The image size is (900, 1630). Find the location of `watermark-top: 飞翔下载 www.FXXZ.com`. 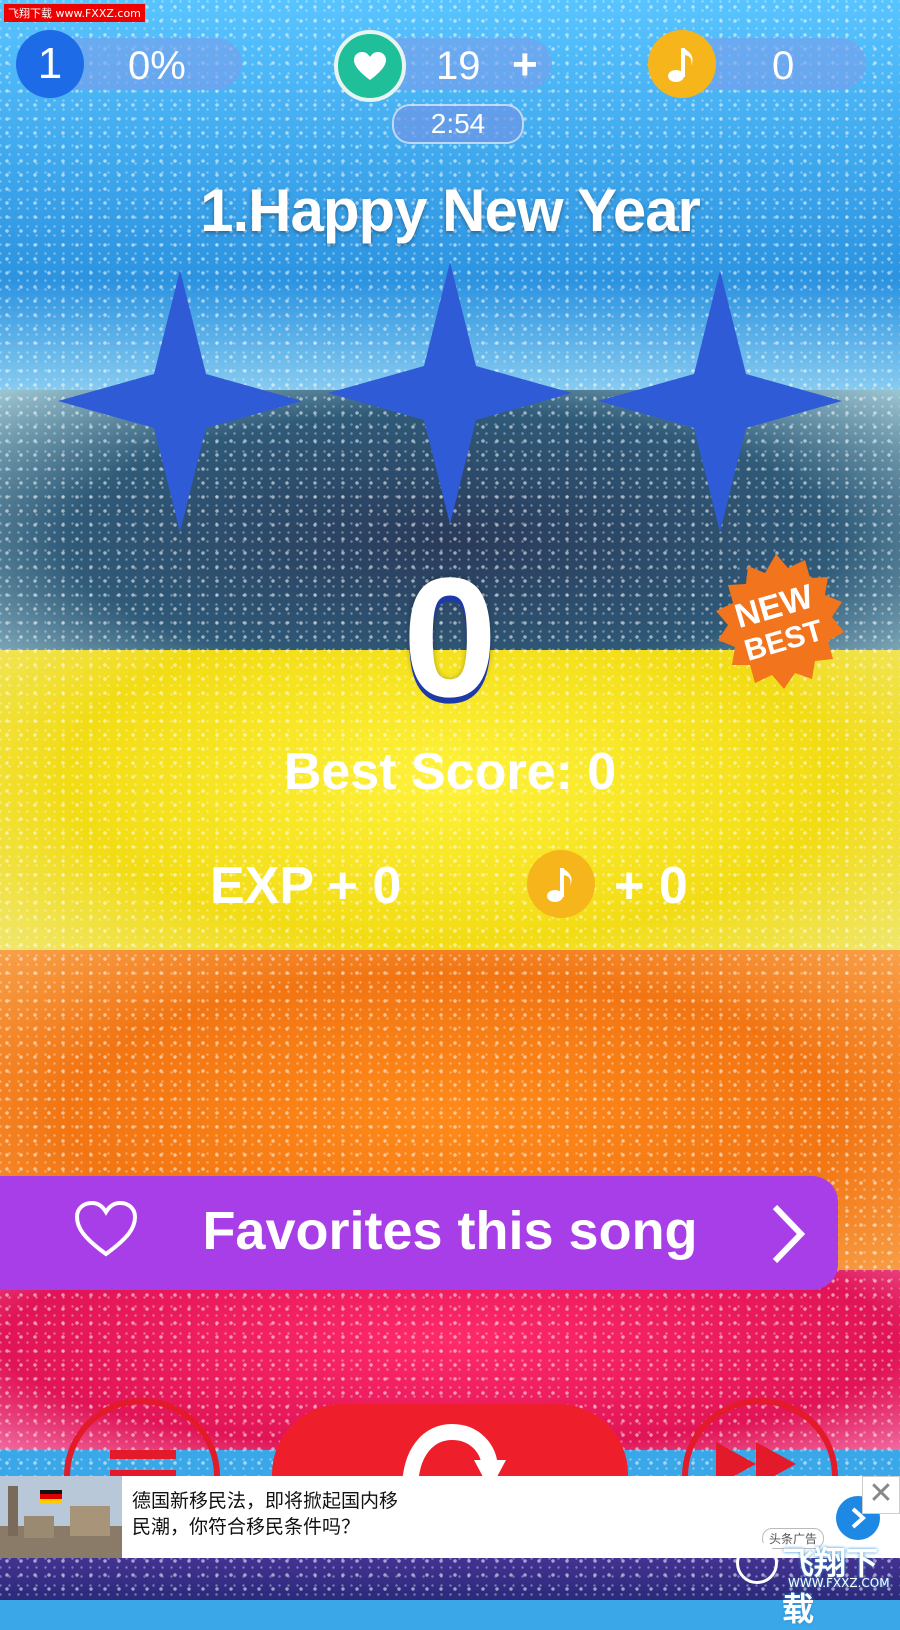

watermark-top: 飞翔下载 www.FXXZ.com is located at coordinates (74, 13).